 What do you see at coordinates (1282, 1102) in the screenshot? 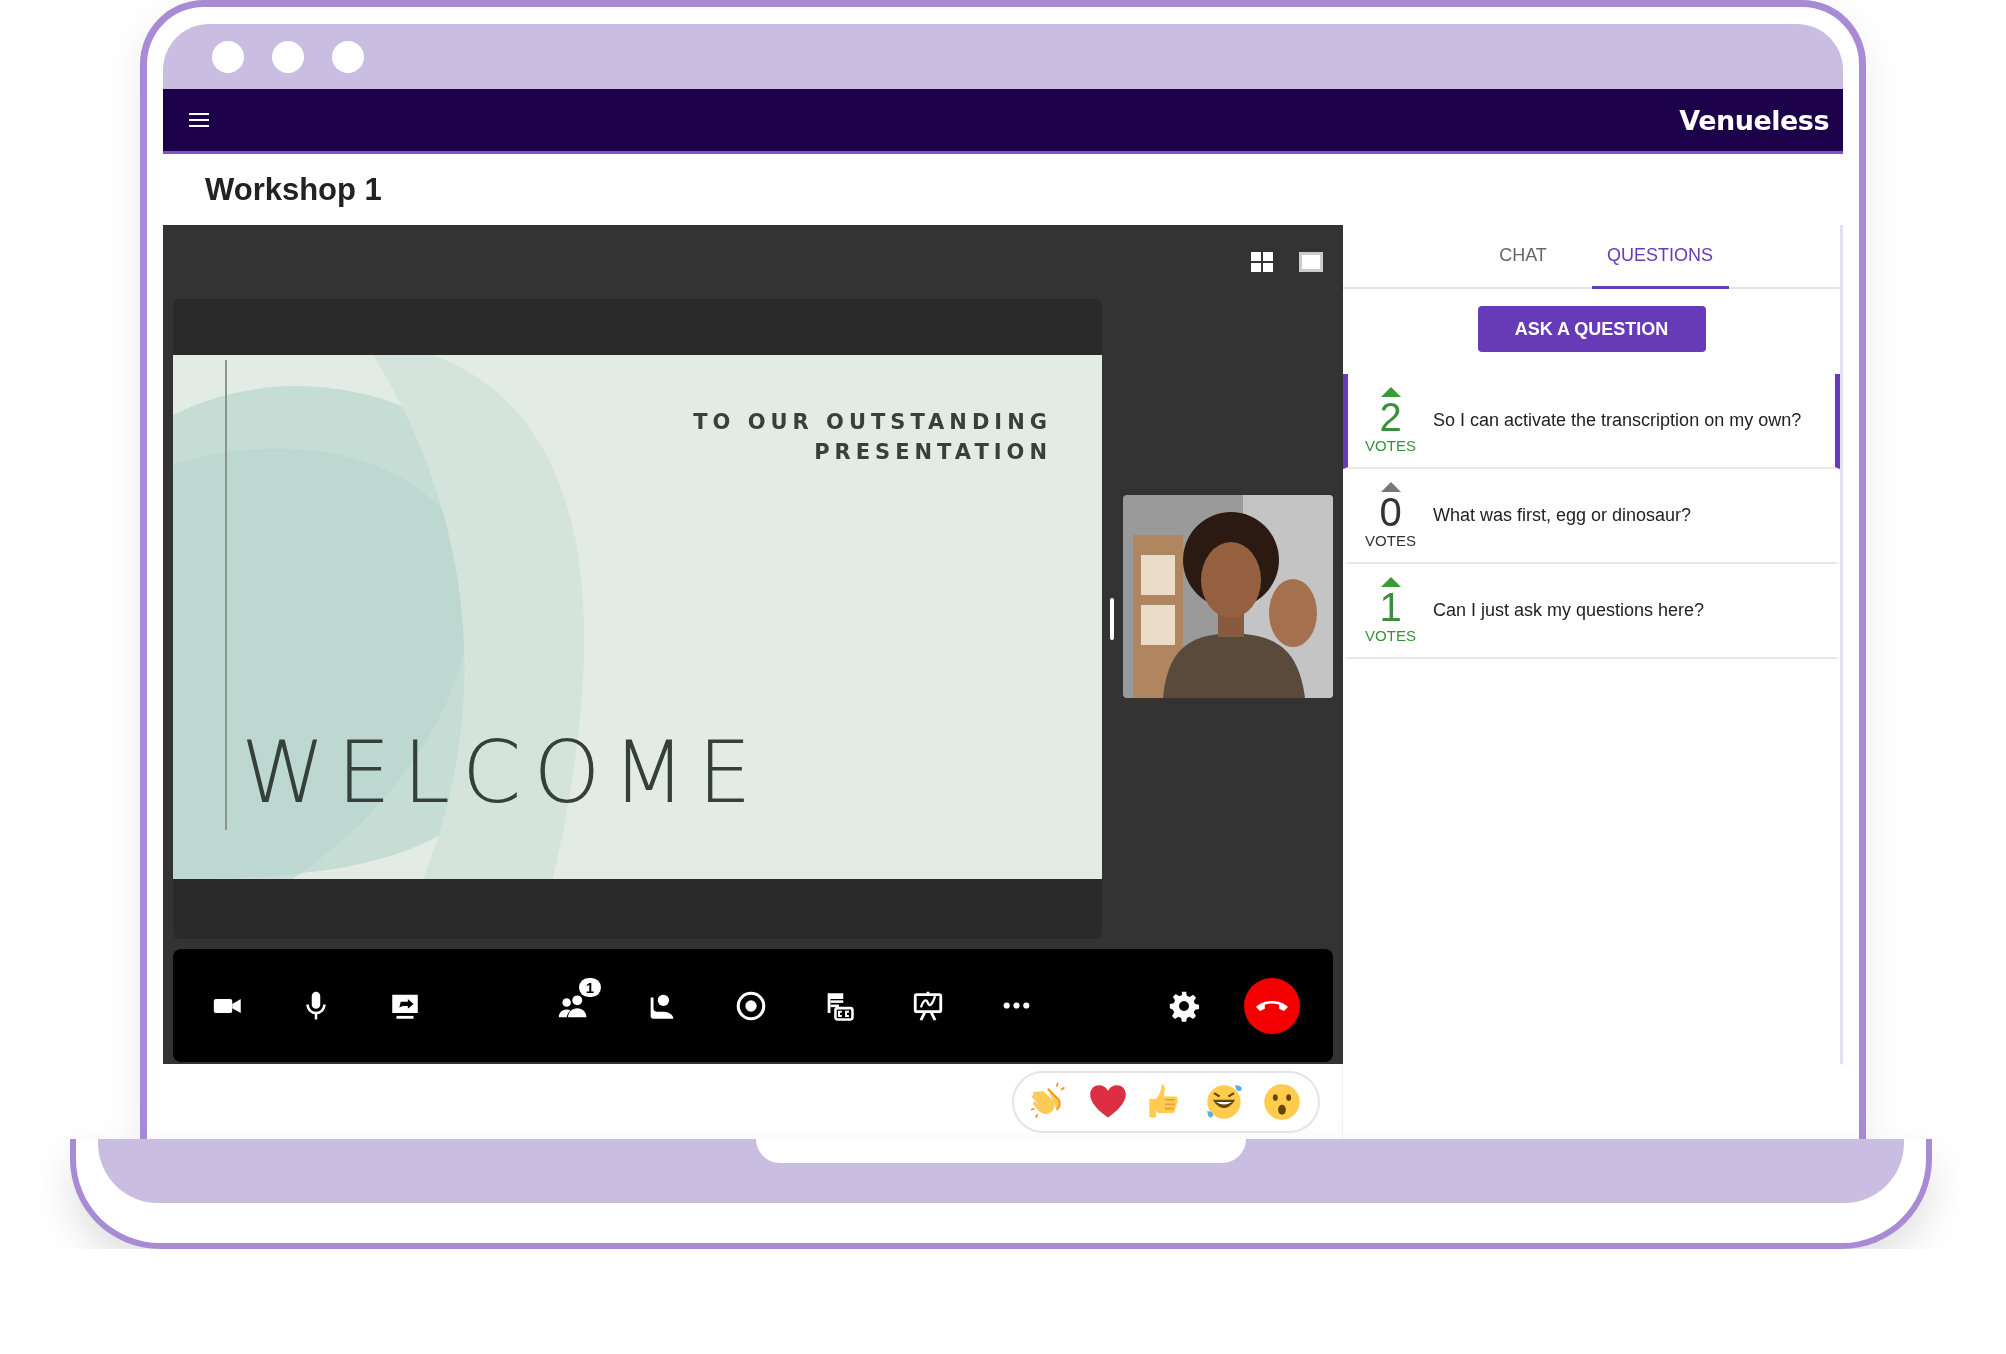
I see `surprised-face-icon` at bounding box center [1282, 1102].